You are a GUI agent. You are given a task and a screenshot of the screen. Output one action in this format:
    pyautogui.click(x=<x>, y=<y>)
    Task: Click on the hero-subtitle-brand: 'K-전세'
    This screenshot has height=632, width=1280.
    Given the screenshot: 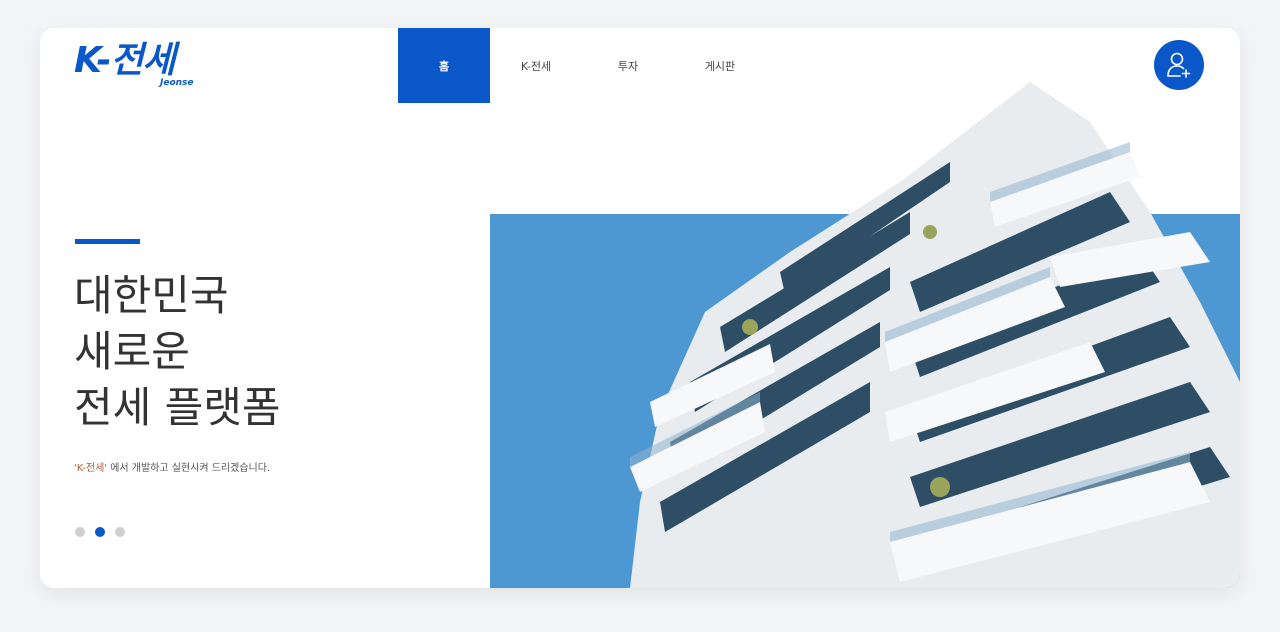 What is the action you would take?
    pyautogui.click(x=91, y=468)
    